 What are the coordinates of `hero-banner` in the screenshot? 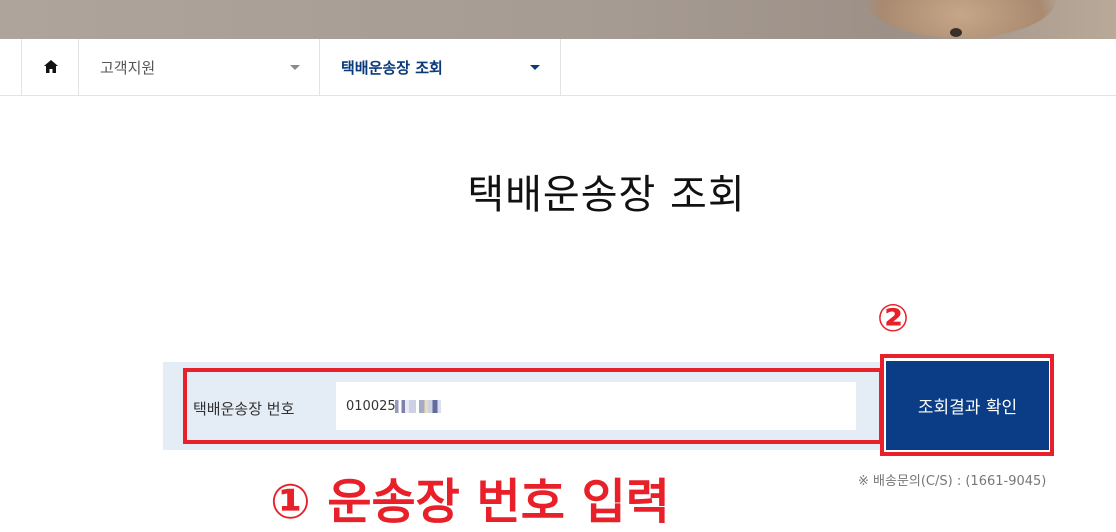 It's located at (558, 19).